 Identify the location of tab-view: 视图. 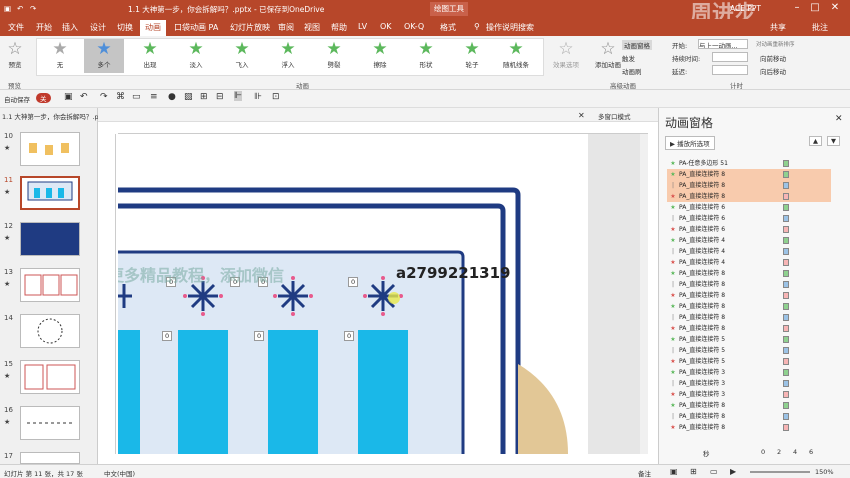
(312, 27).